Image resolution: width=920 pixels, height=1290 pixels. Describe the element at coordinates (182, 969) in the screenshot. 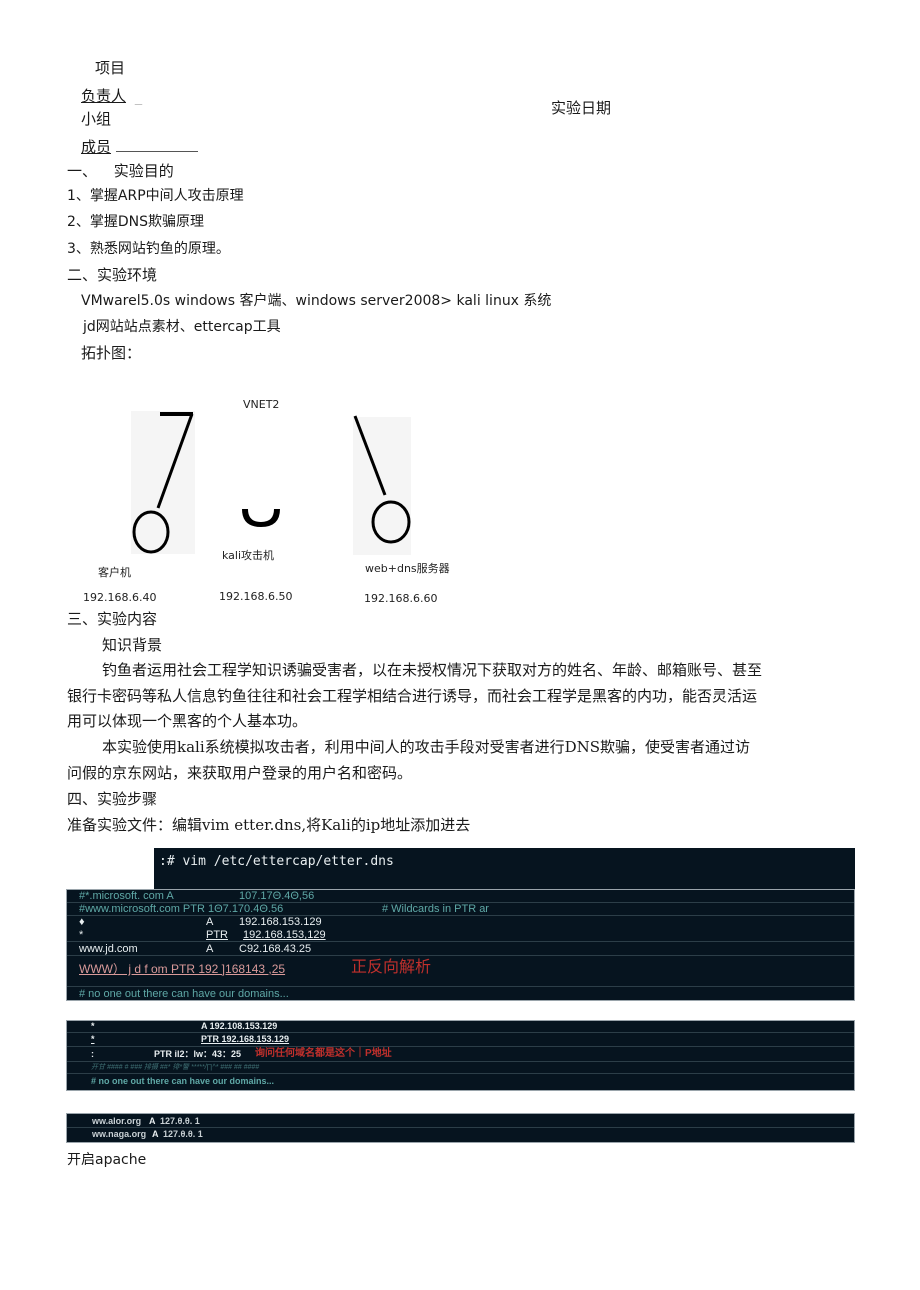

I see `ptr-record-line: WWW） j d f om PTR 192 ]168143 ,25` at that location.